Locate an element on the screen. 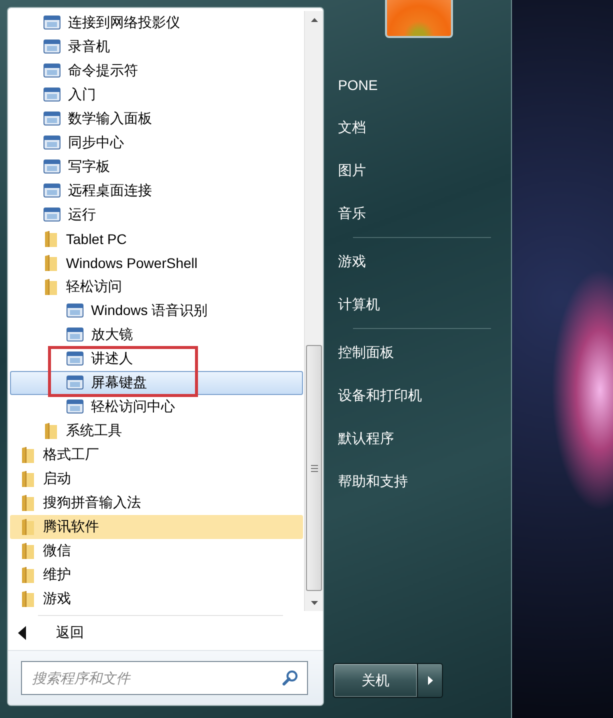 The width and height of the screenshot is (613, 718). caret-icon is located at coordinates (430, 680).